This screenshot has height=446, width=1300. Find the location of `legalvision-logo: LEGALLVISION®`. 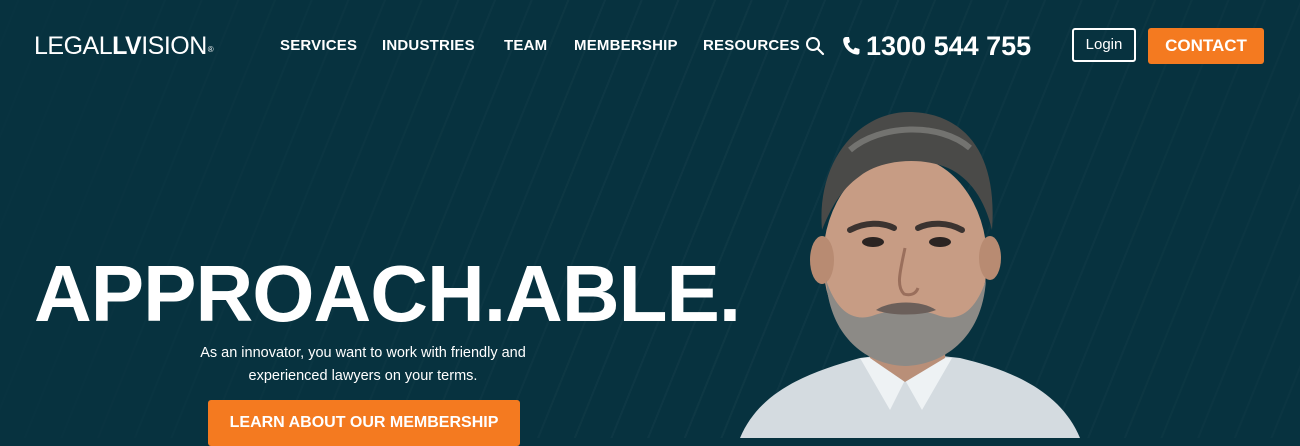

legalvision-logo: LEGALLVISION® is located at coordinates (124, 46).